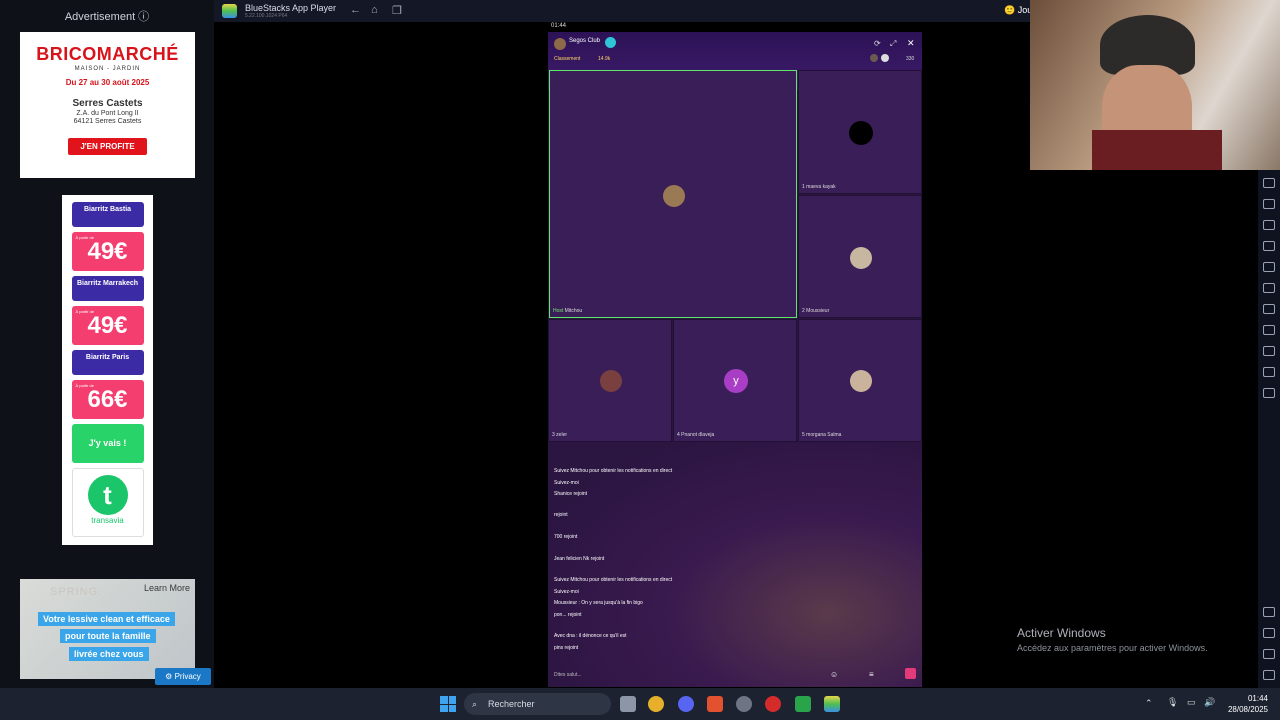 This screenshot has width=1280, height=720. What do you see at coordinates (567, 311) in the screenshot?
I see `seat-name: Host Mitchou` at bounding box center [567, 311].